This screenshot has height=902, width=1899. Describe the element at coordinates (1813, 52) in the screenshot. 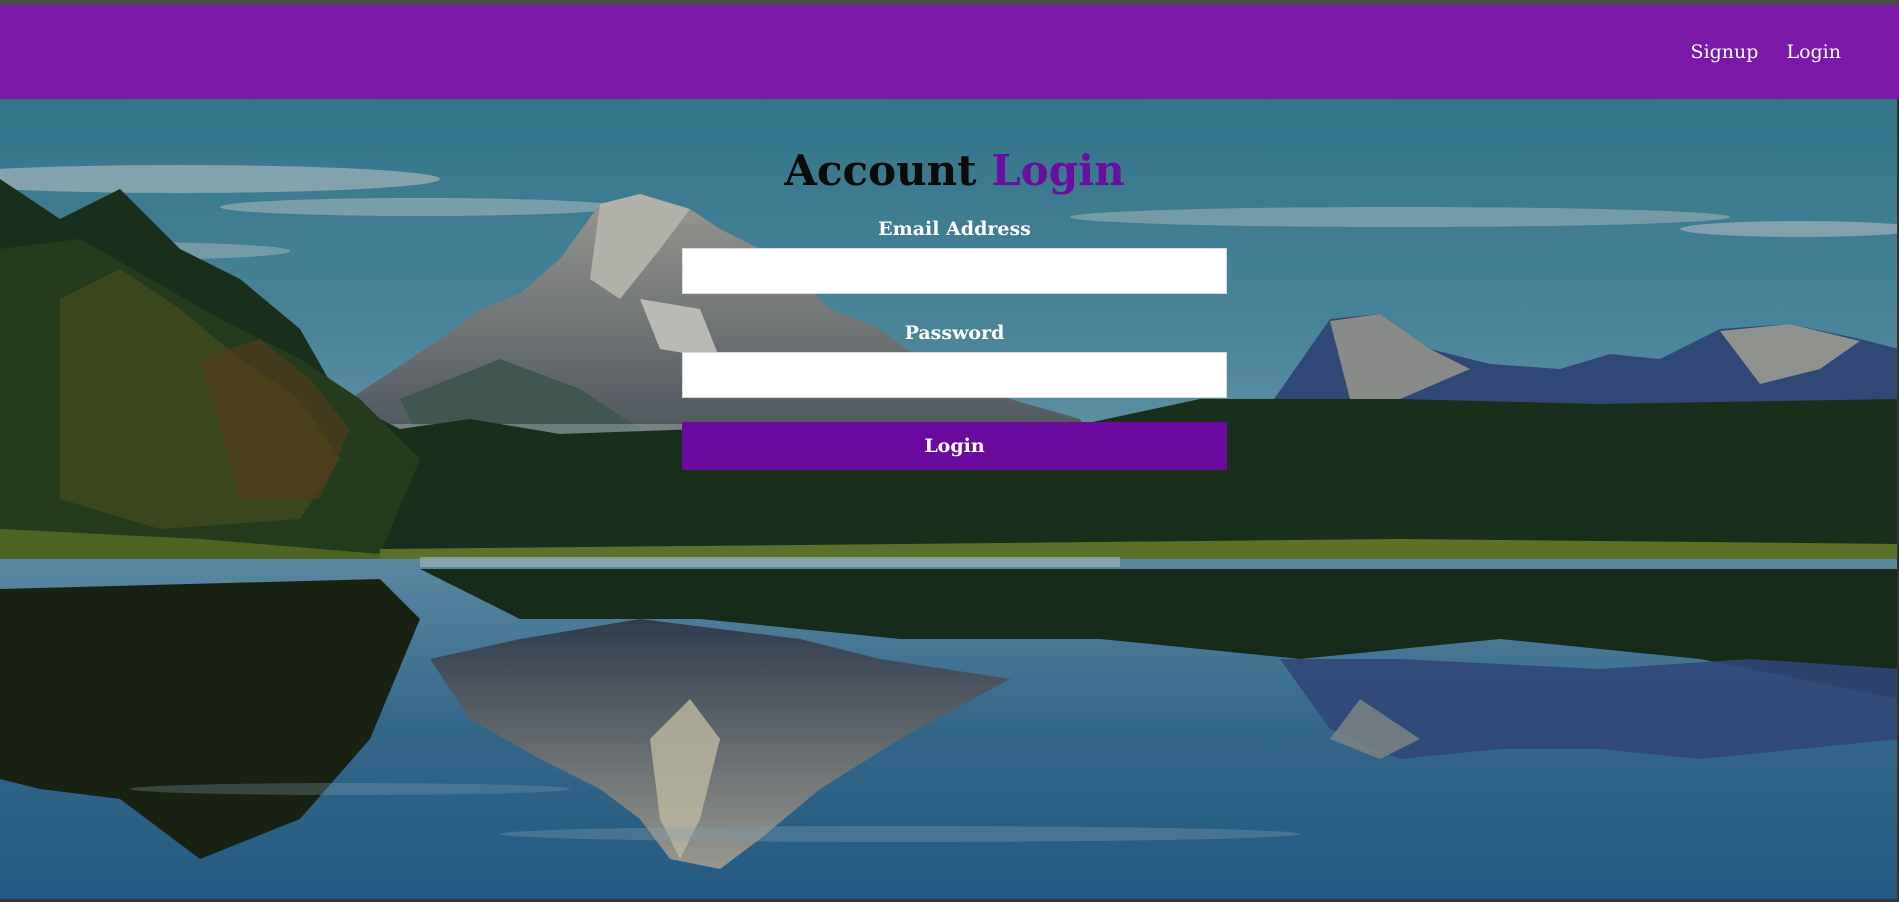

I see `nav-link-login: Login` at that location.